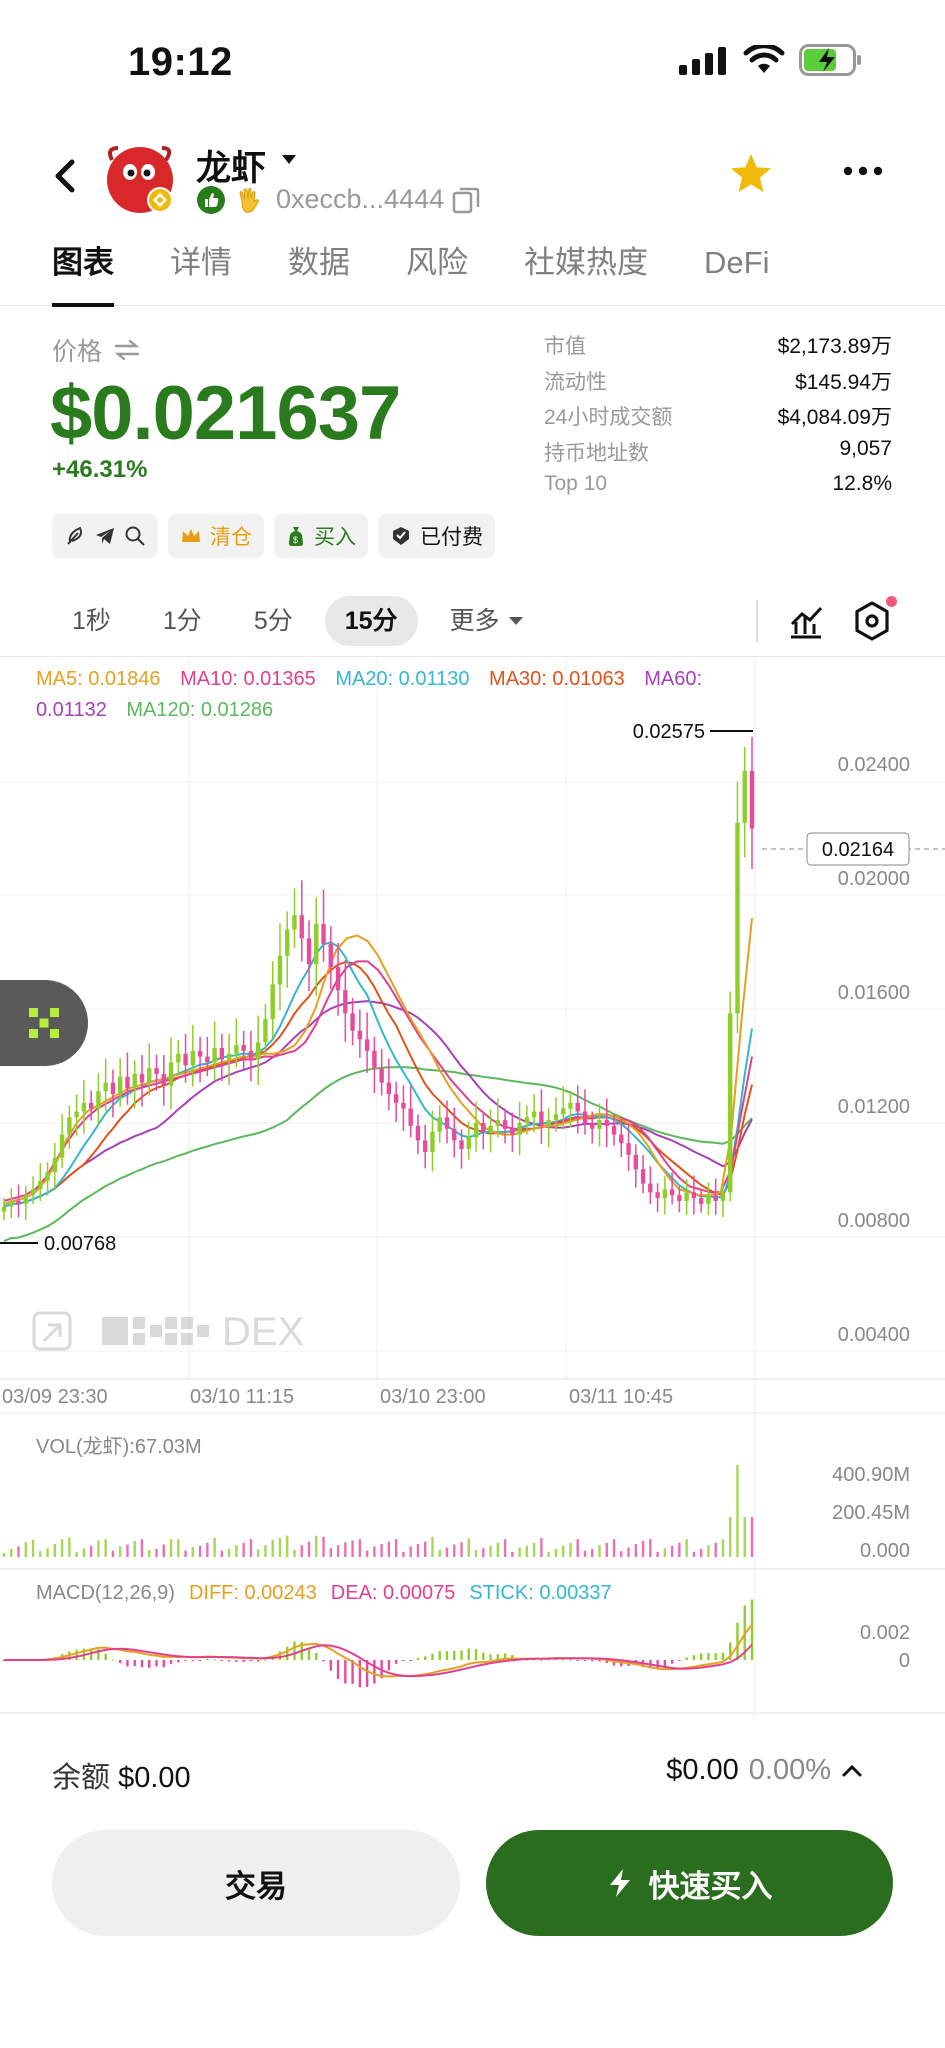 This screenshot has width=945, height=2048. Describe the element at coordinates (393, 1593) in the screenshot. I see `macd-dea: DEA: 0.00075` at that location.